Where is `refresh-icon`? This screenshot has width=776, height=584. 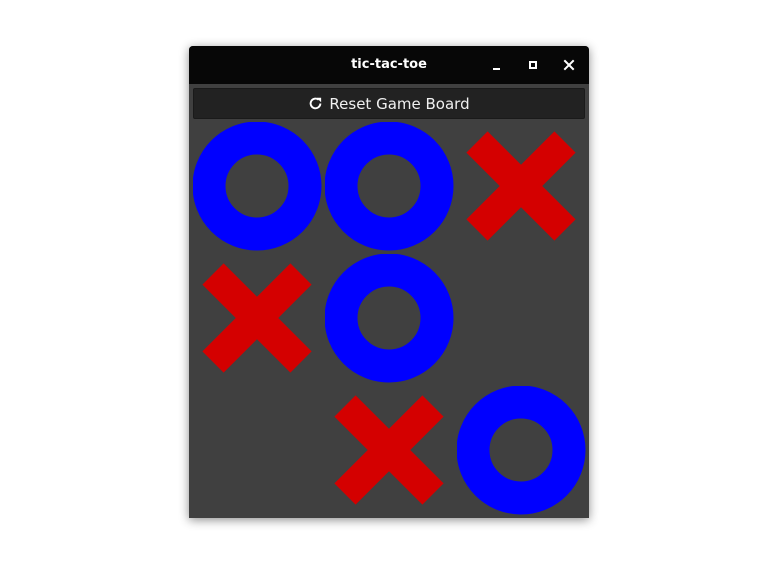
refresh-icon is located at coordinates (315, 103).